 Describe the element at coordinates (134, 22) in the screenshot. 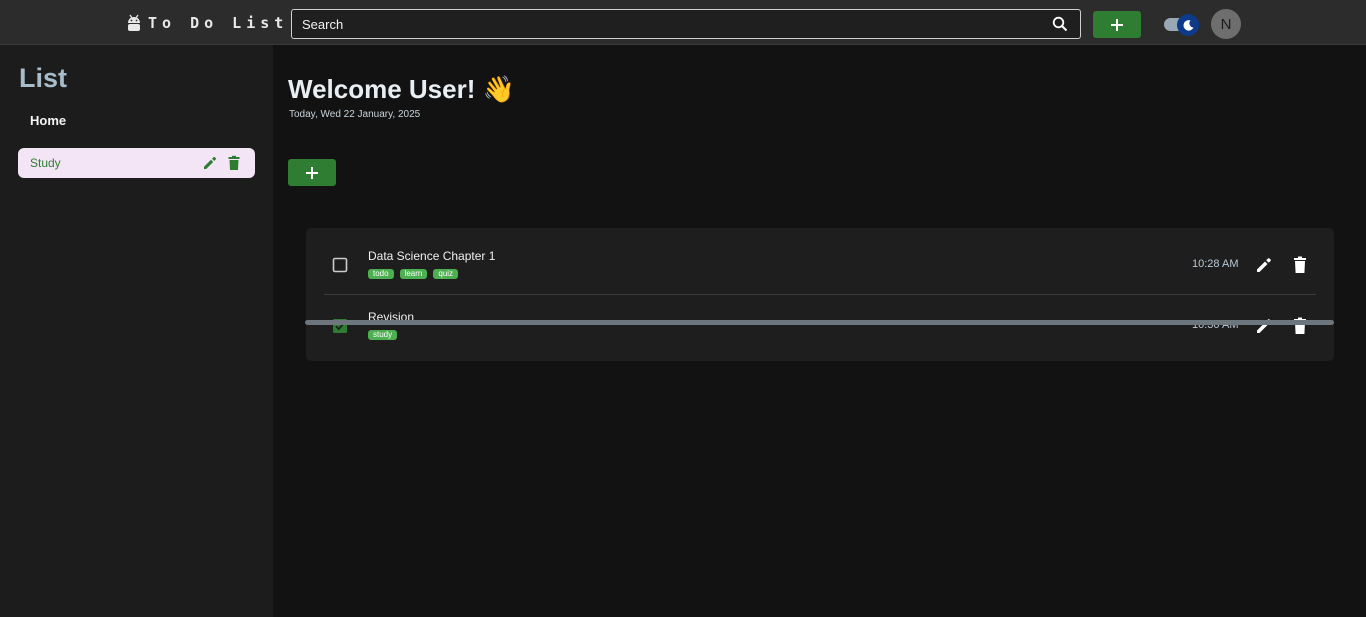

I see `android-icon` at that location.